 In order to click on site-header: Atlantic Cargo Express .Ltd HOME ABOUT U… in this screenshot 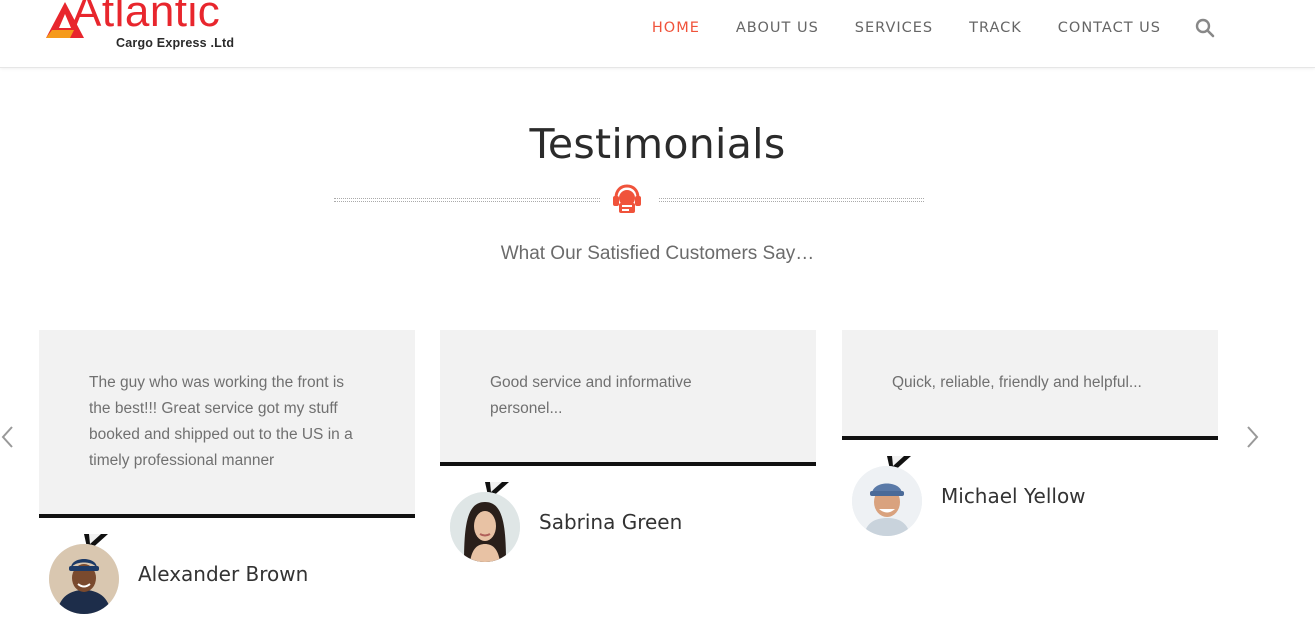, I will do `click(657, 34)`.